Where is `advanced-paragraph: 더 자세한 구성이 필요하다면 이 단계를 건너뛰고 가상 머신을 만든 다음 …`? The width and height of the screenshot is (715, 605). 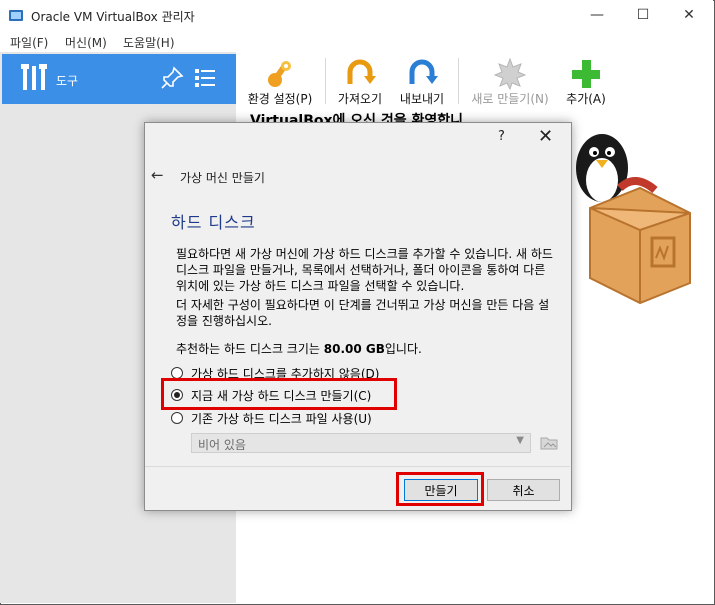 advanced-paragraph: 더 자세한 구성이 필요하다면 이 단계를 건너뛰고 가상 머신을 만든 다음 … is located at coordinates (363, 313).